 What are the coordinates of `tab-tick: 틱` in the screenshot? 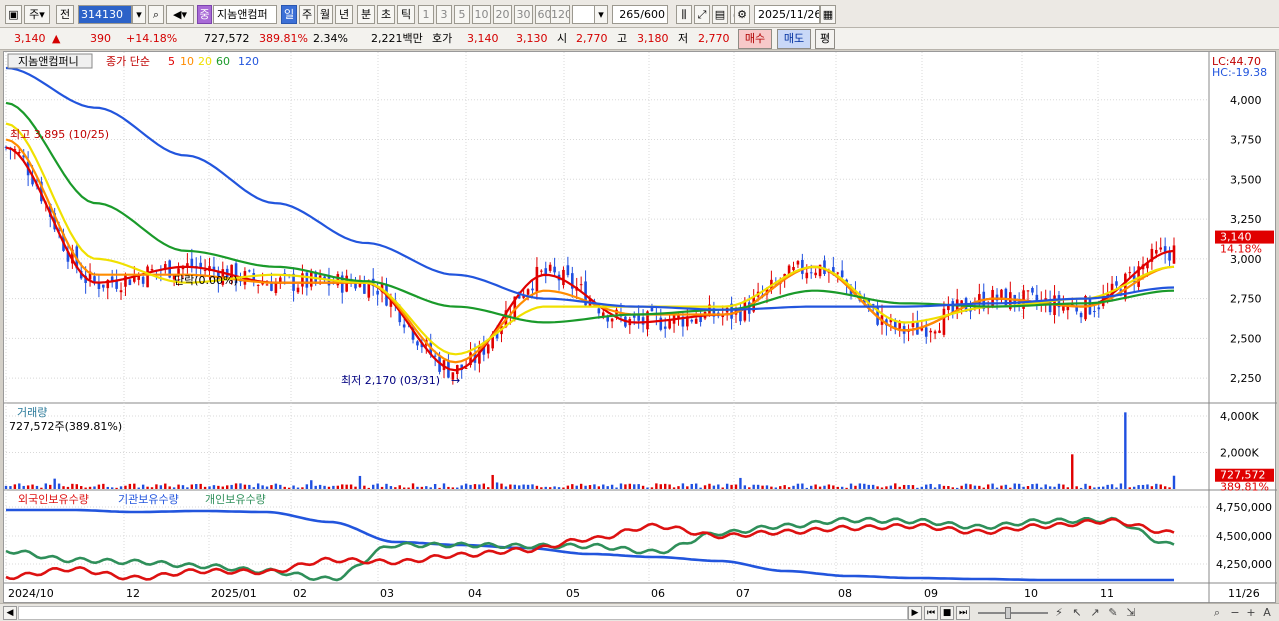 It's located at (406, 14).